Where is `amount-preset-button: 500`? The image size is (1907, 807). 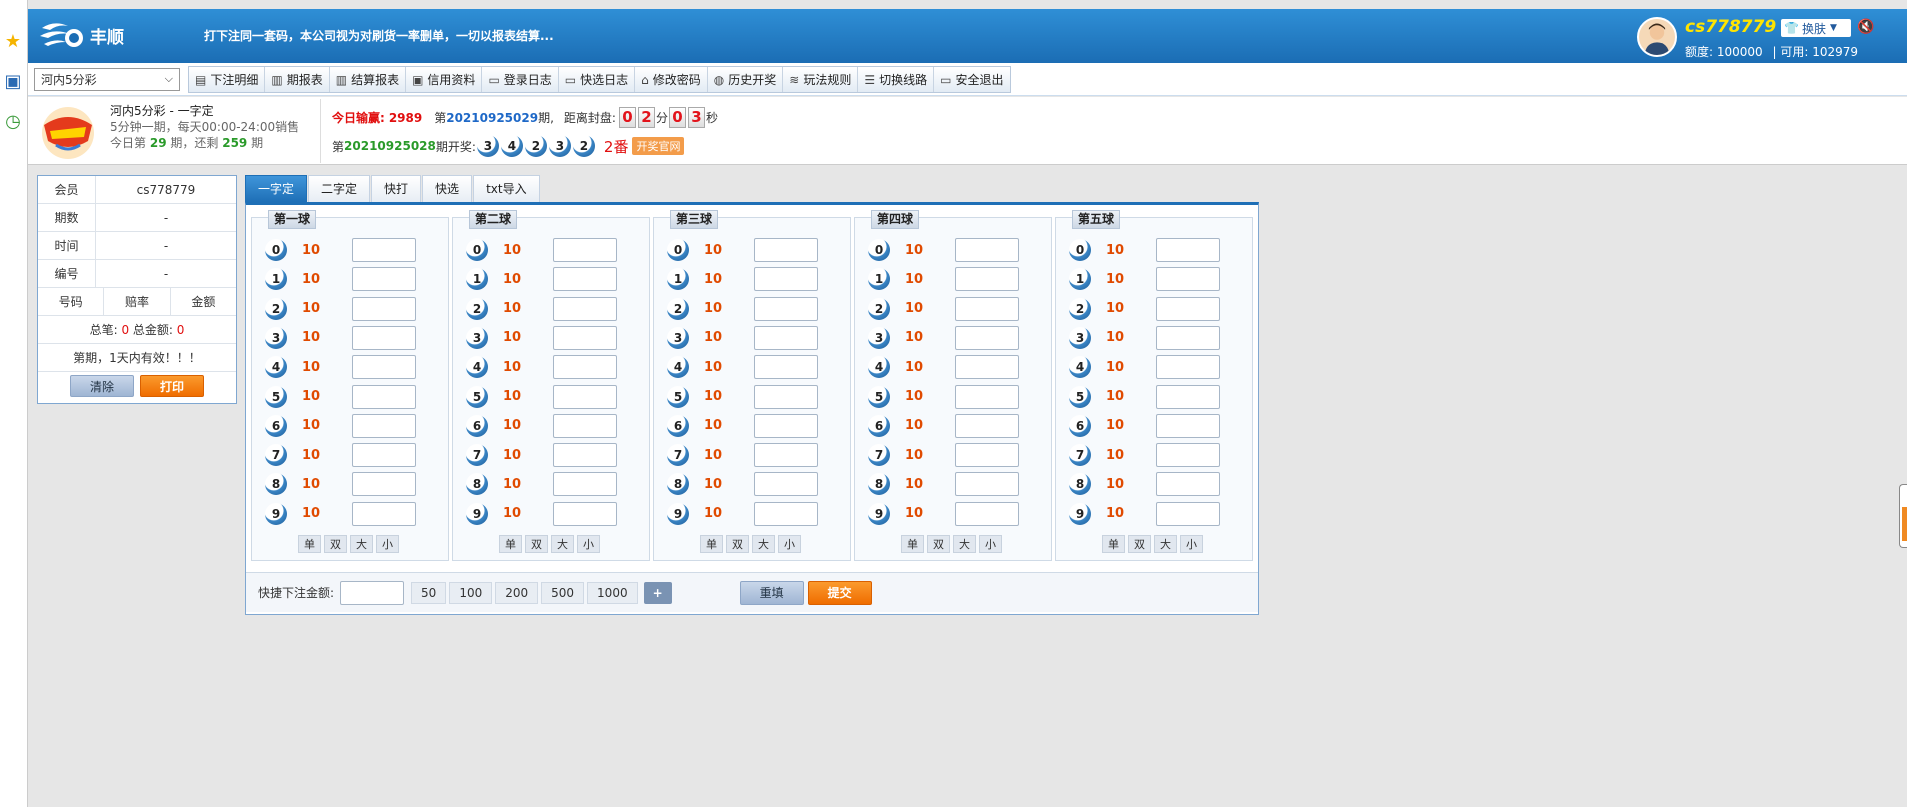 amount-preset-button: 500 is located at coordinates (563, 592).